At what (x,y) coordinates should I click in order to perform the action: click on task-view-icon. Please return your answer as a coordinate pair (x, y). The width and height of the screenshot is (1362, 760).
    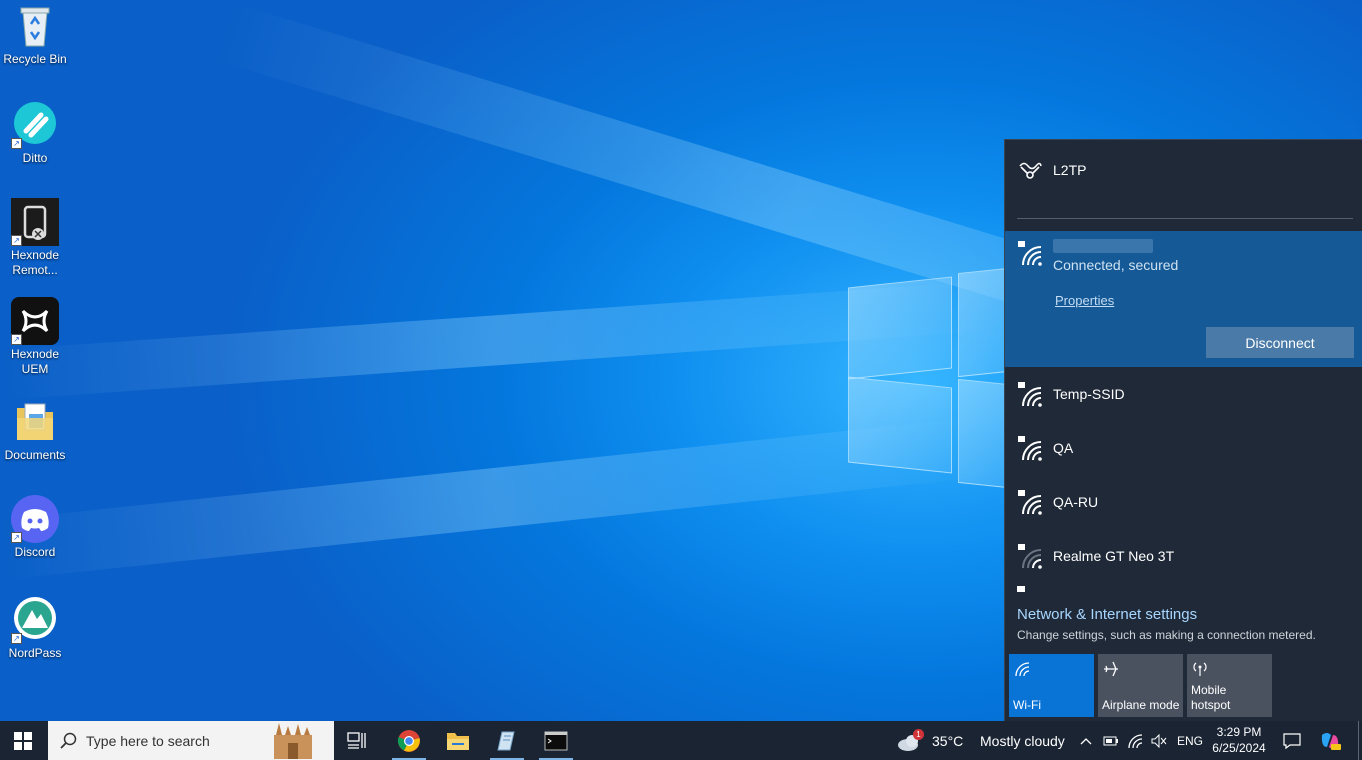
    Looking at the image, I should click on (356, 740).